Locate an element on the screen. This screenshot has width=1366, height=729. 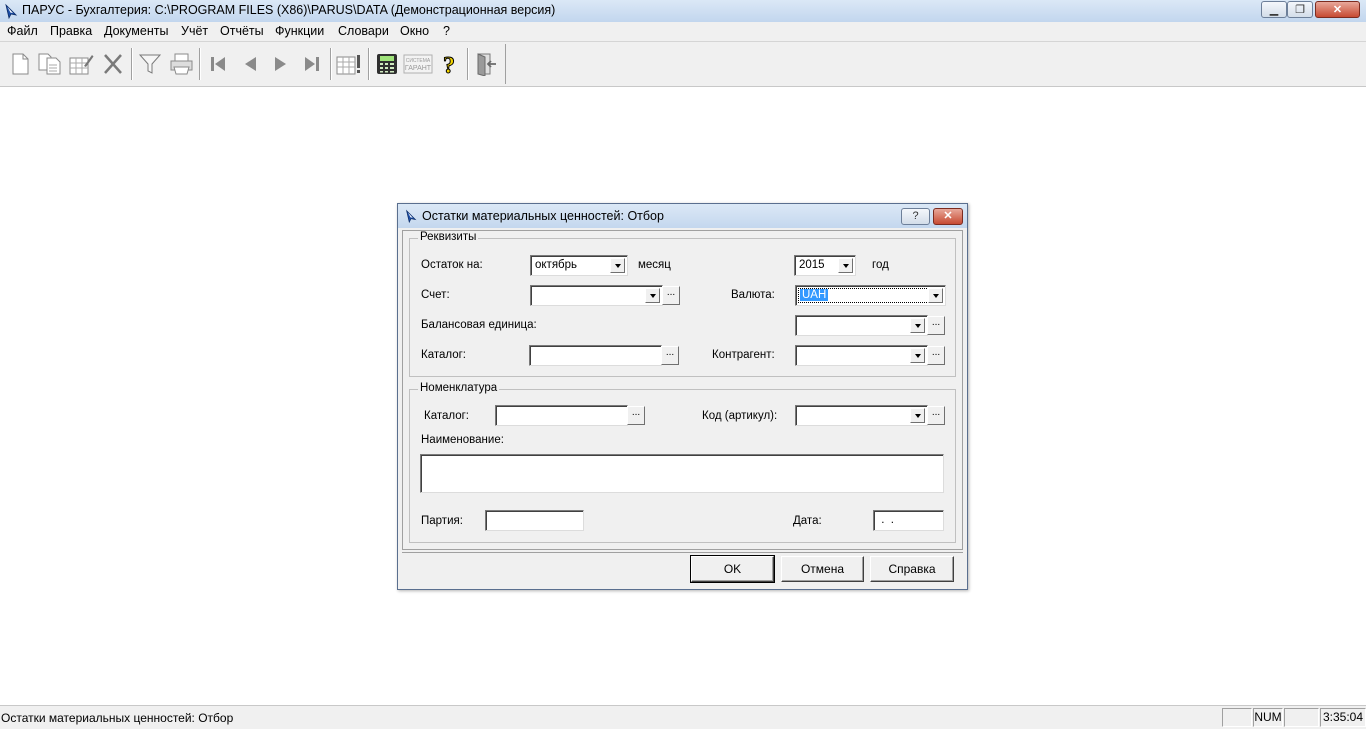
exit-icon is located at coordinates (486, 64).